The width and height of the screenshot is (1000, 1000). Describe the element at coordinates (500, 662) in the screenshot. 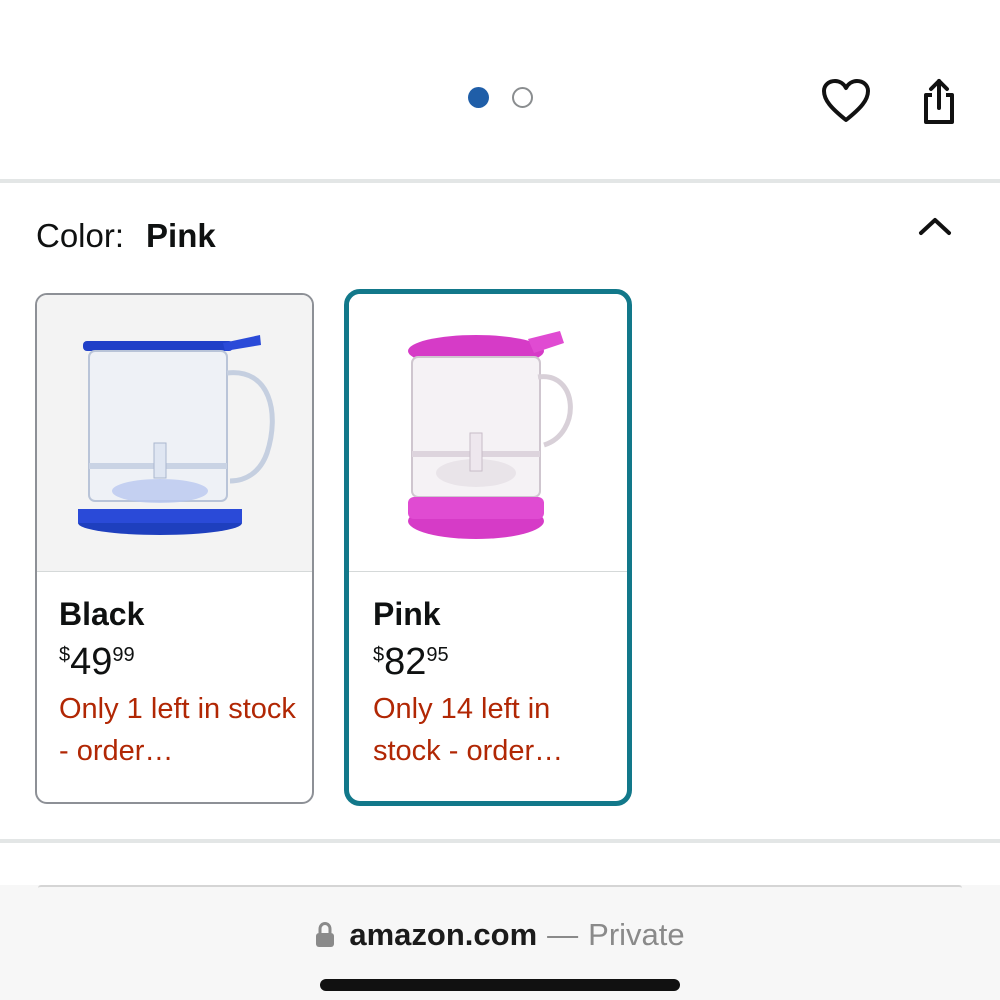

I see `swatch-price: $ 82 95` at that location.